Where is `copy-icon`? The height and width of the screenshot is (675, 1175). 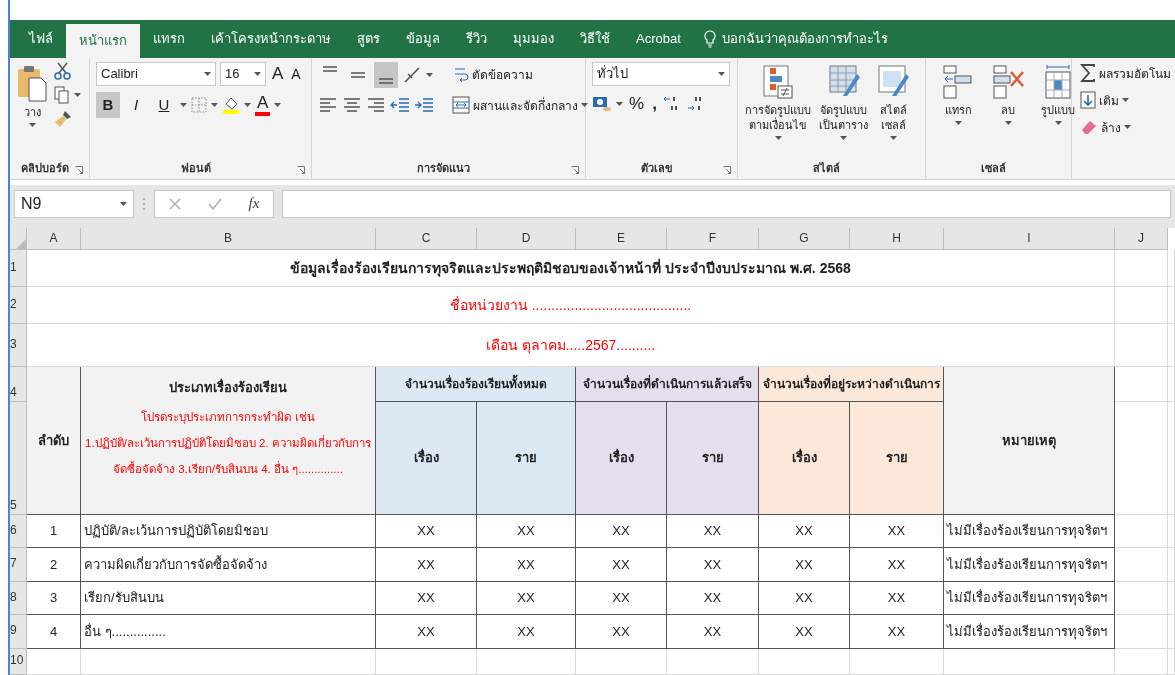 copy-icon is located at coordinates (62, 94).